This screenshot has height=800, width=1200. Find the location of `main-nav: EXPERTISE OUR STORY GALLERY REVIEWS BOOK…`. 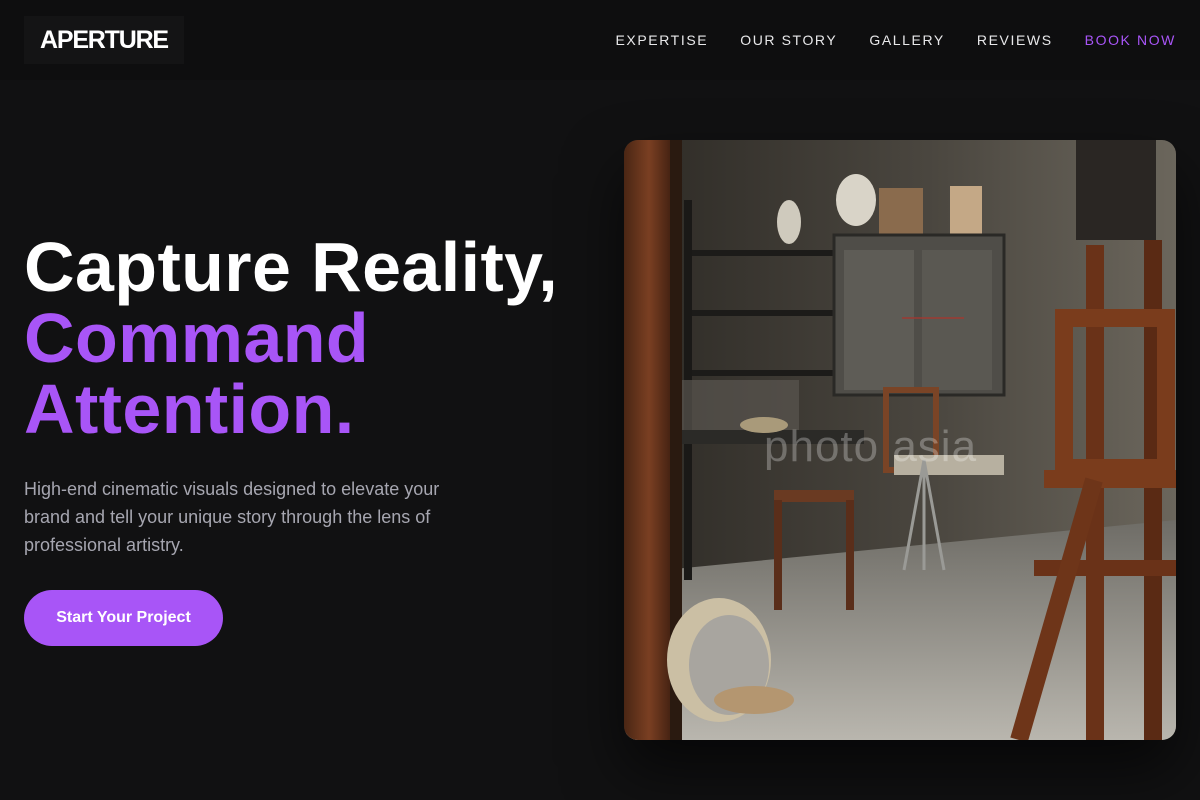

main-nav: EXPERTISE OUR STORY GALLERY REVIEWS BOOK… is located at coordinates (895, 40).